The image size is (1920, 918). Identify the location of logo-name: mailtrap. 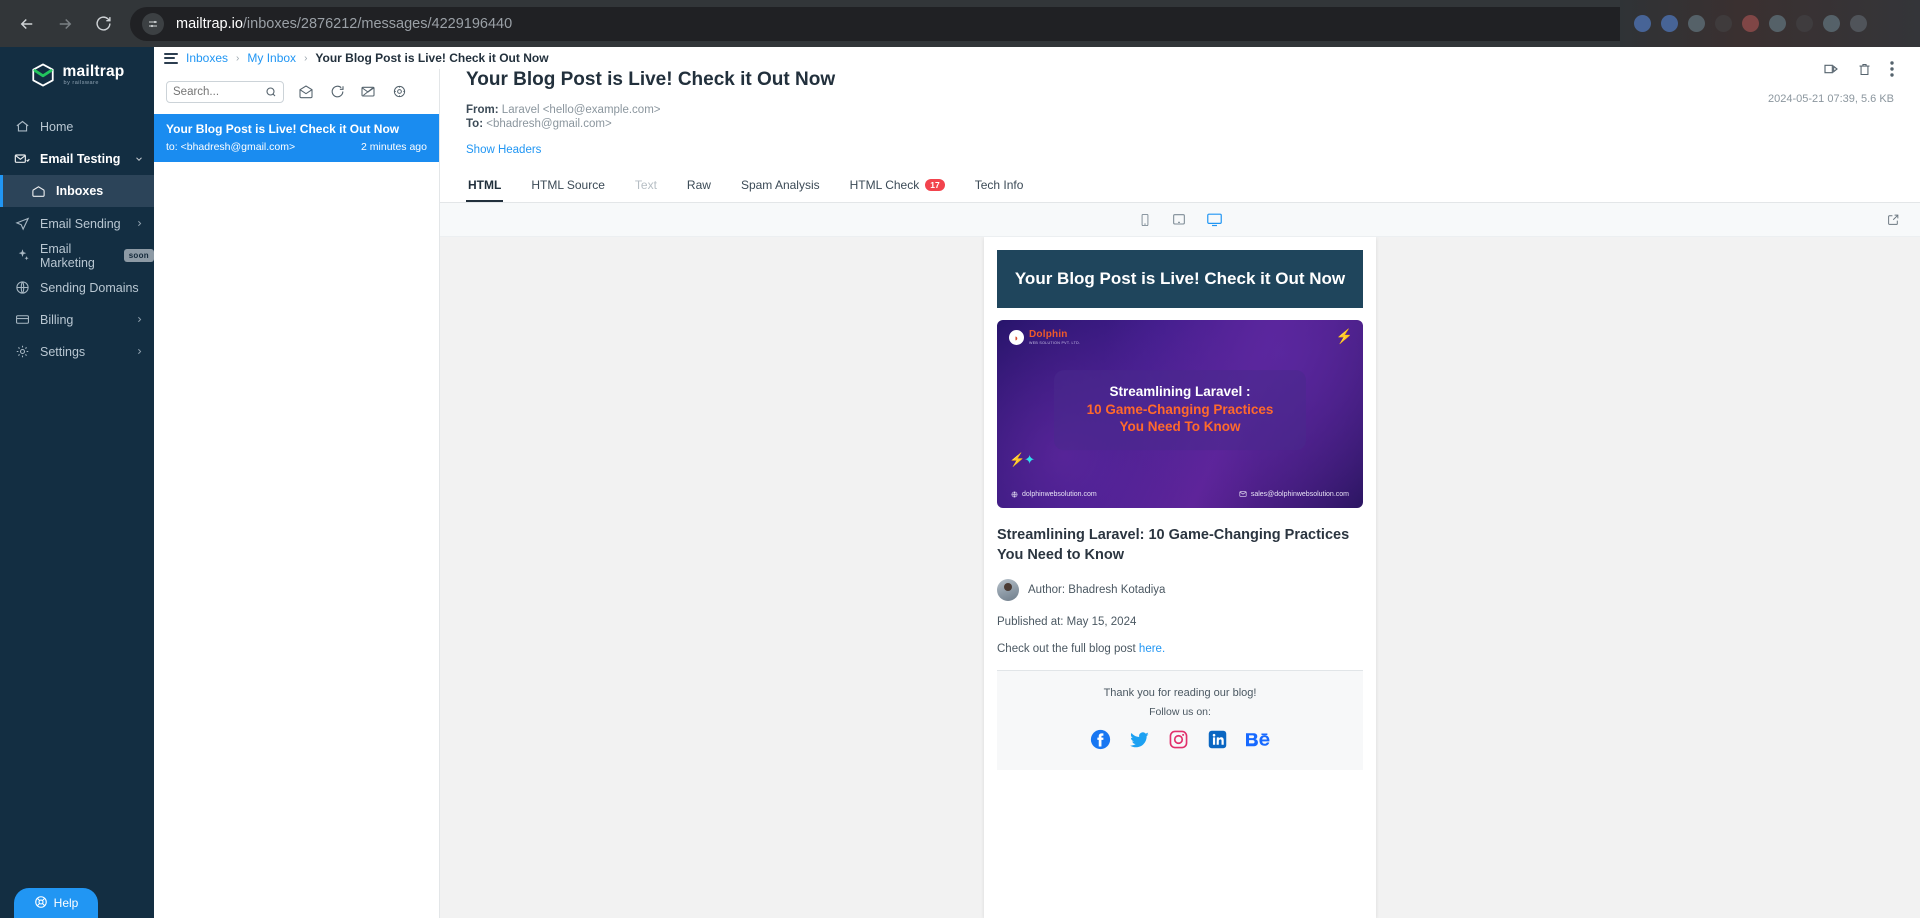
(93, 71).